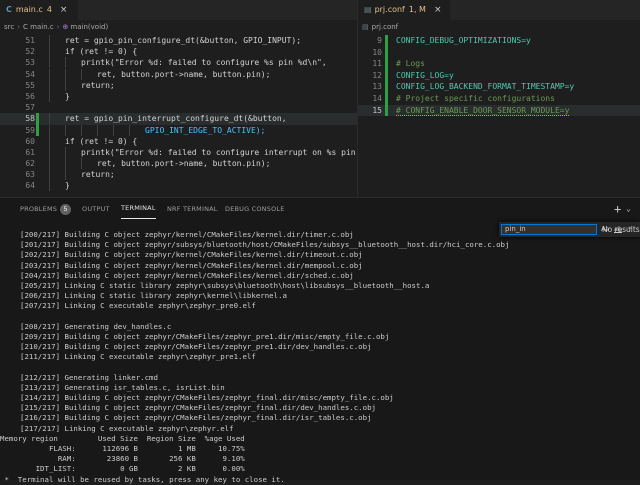  Describe the element at coordinates (389, 9) in the screenshot. I see `tab-label: prj.conf` at that location.